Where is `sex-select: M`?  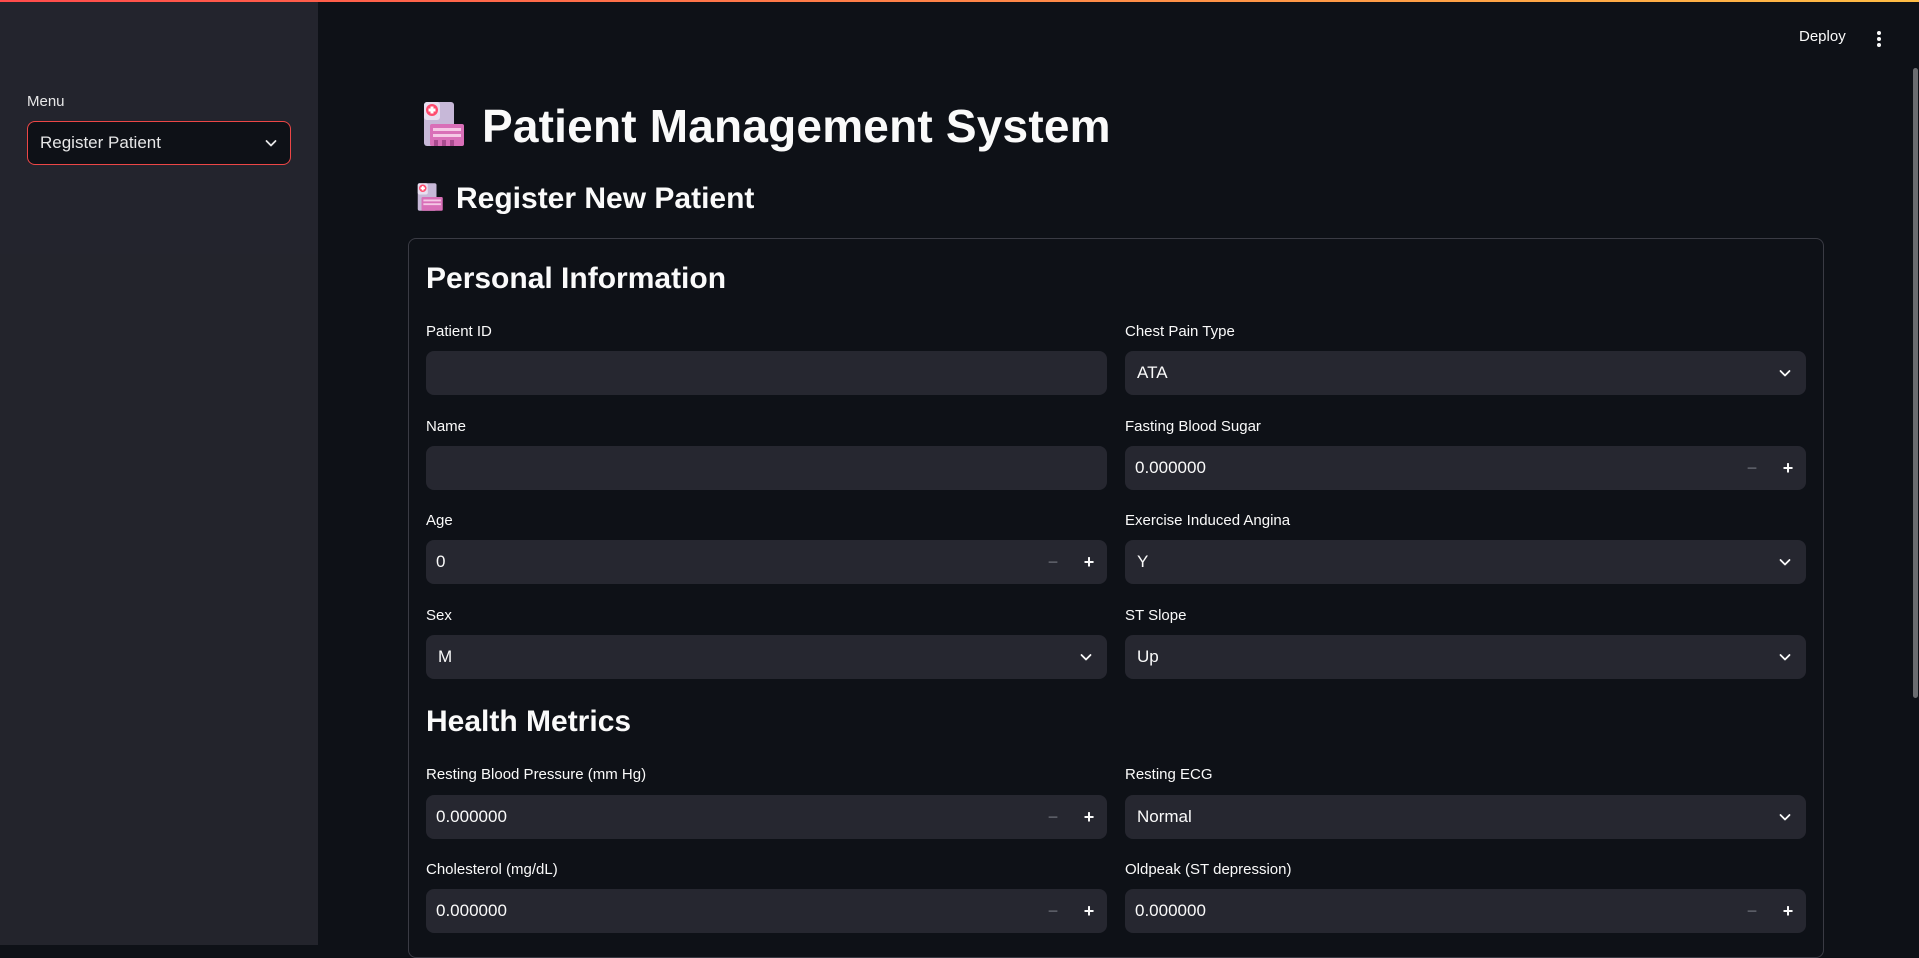 sex-select: M is located at coordinates (766, 657).